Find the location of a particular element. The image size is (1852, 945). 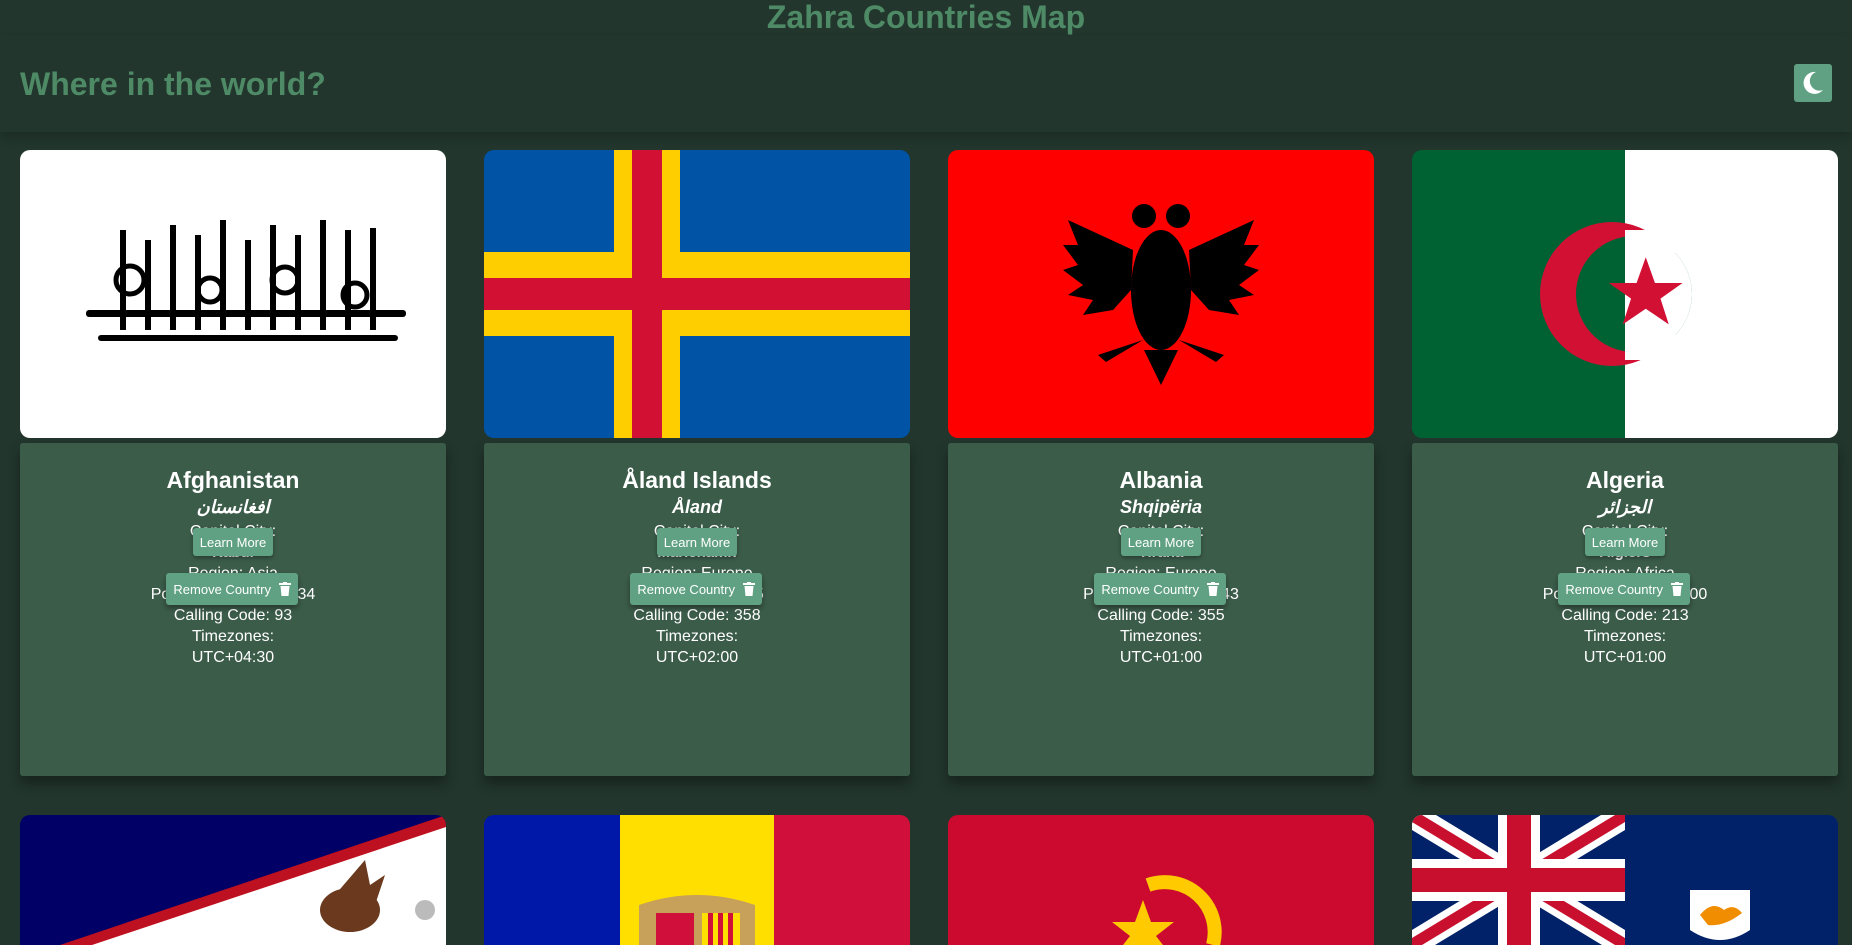

calling-code: Calling Code: 213 is located at coordinates (1625, 615).